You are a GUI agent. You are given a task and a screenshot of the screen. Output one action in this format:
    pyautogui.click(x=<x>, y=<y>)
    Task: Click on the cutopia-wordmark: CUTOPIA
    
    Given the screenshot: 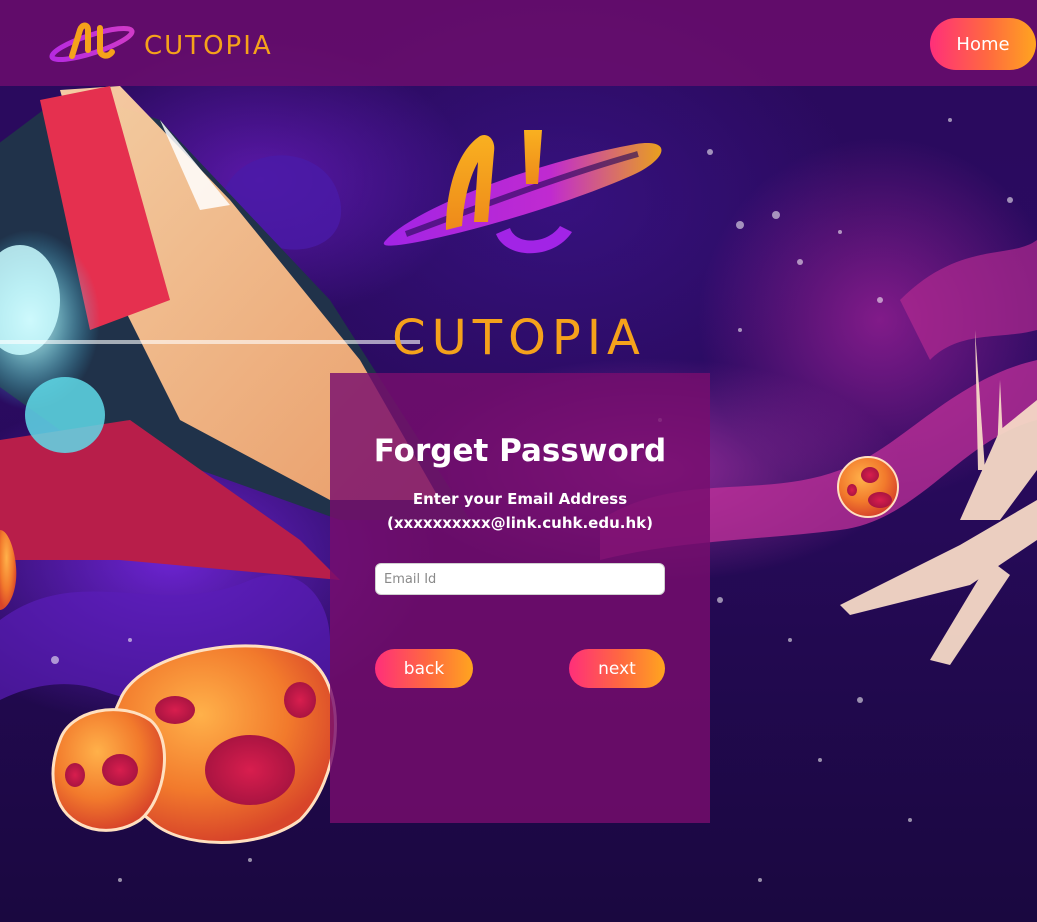 What is the action you would take?
    pyautogui.click(x=519, y=338)
    